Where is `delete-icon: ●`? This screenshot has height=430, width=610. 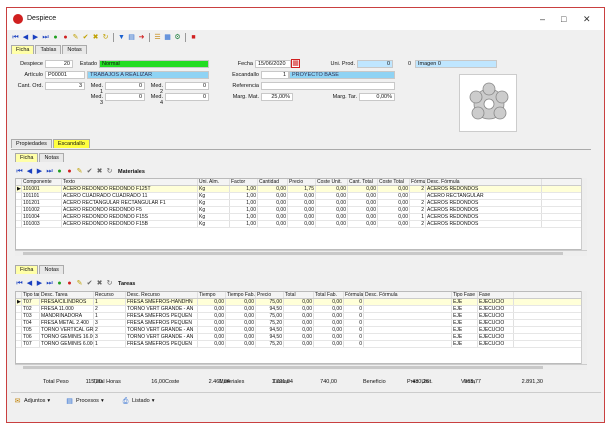 delete-icon: ● is located at coordinates (65, 37).